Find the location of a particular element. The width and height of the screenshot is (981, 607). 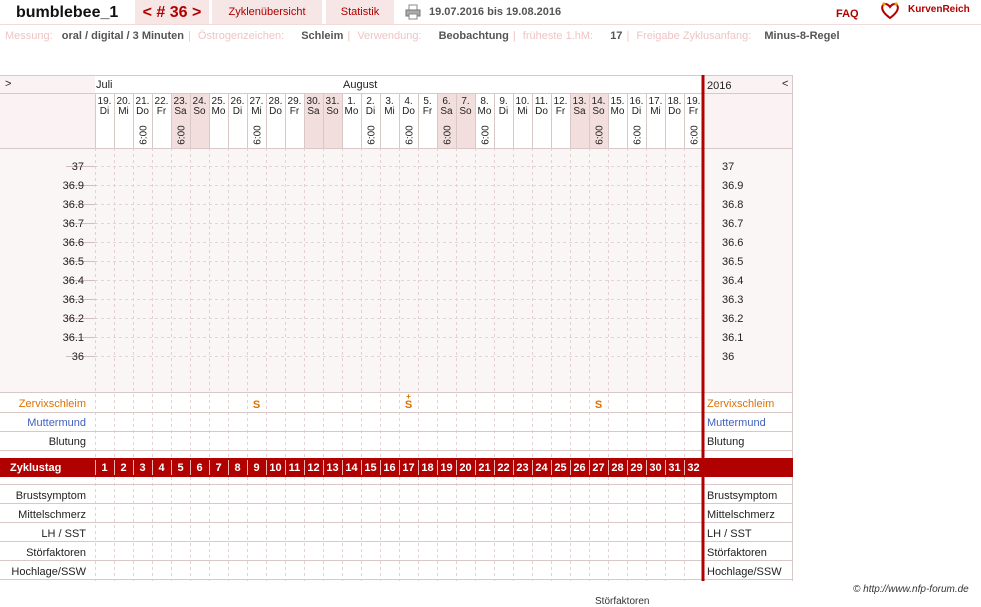

row-label-right: Zervixschleim is located at coordinates (740, 404).